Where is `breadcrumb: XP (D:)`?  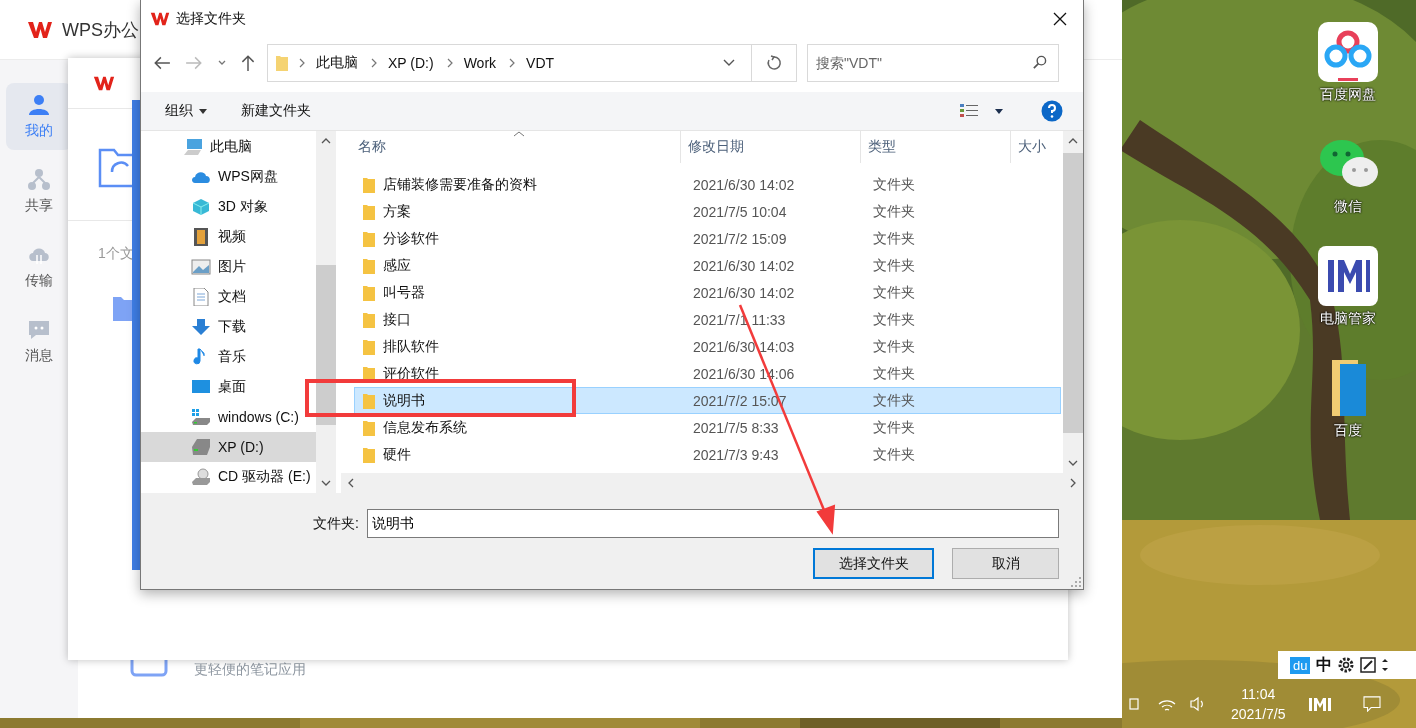
breadcrumb: XP (D:) is located at coordinates (411, 63).